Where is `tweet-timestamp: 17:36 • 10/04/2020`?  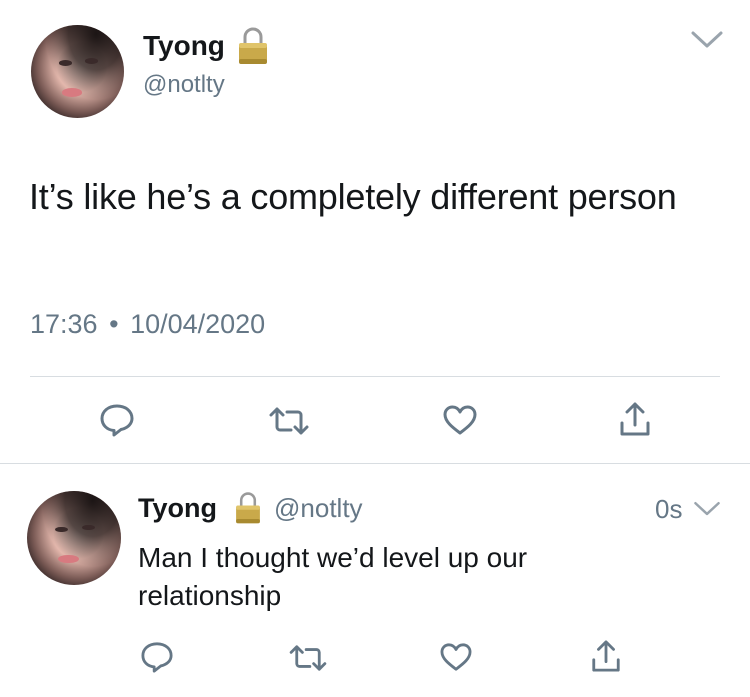 tweet-timestamp: 17:36 • 10/04/2020 is located at coordinates (147, 324).